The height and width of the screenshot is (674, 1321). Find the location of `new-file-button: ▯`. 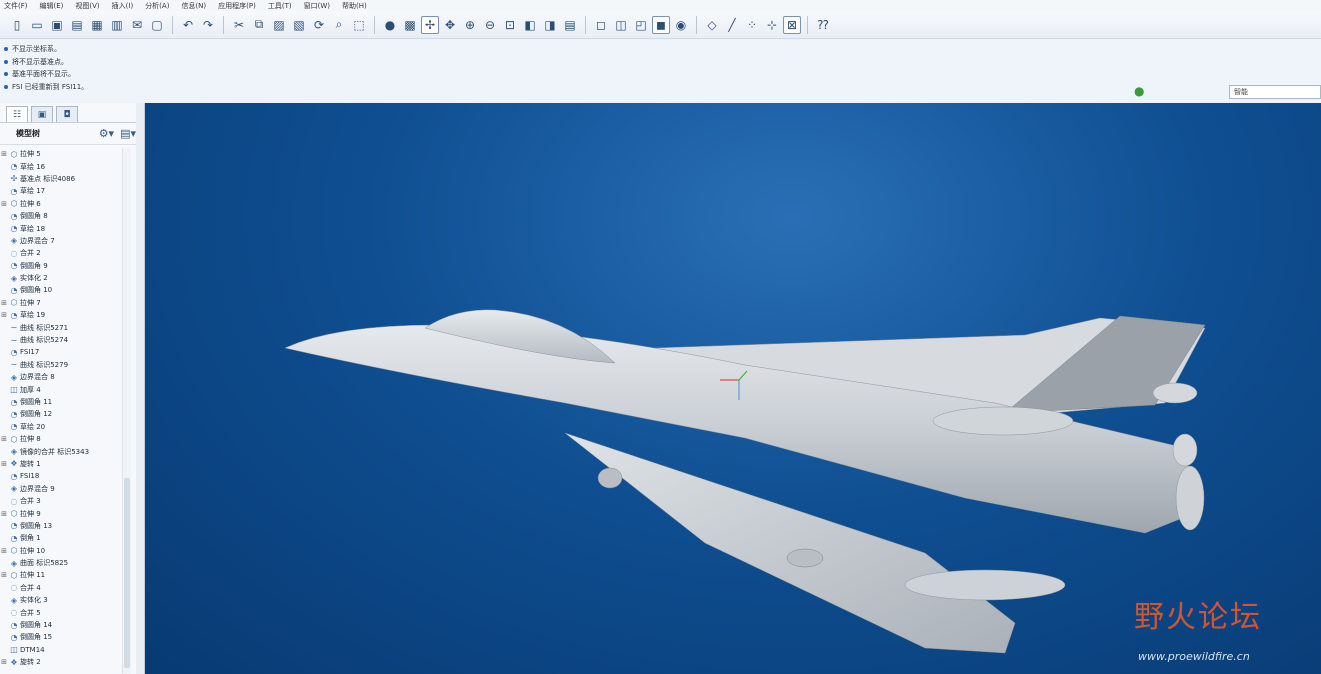

new-file-button: ▯ is located at coordinates (17, 25).